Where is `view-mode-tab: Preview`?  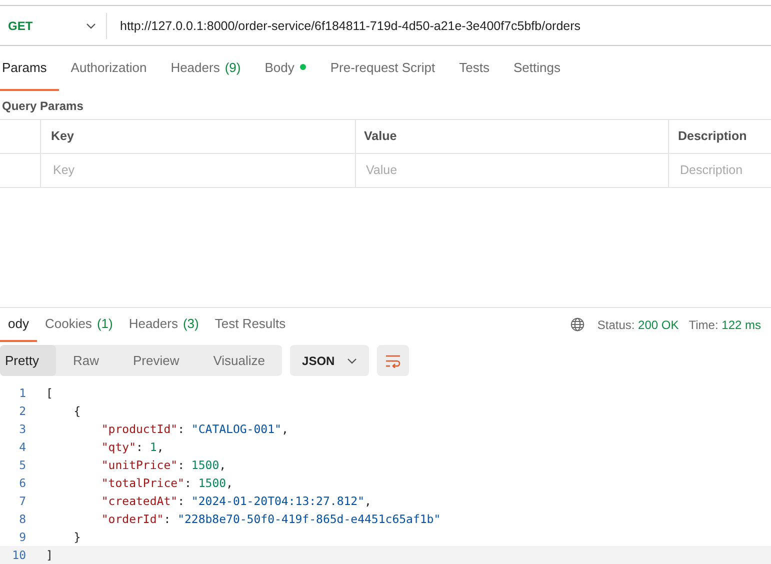 view-mode-tab: Preview is located at coordinates (156, 360).